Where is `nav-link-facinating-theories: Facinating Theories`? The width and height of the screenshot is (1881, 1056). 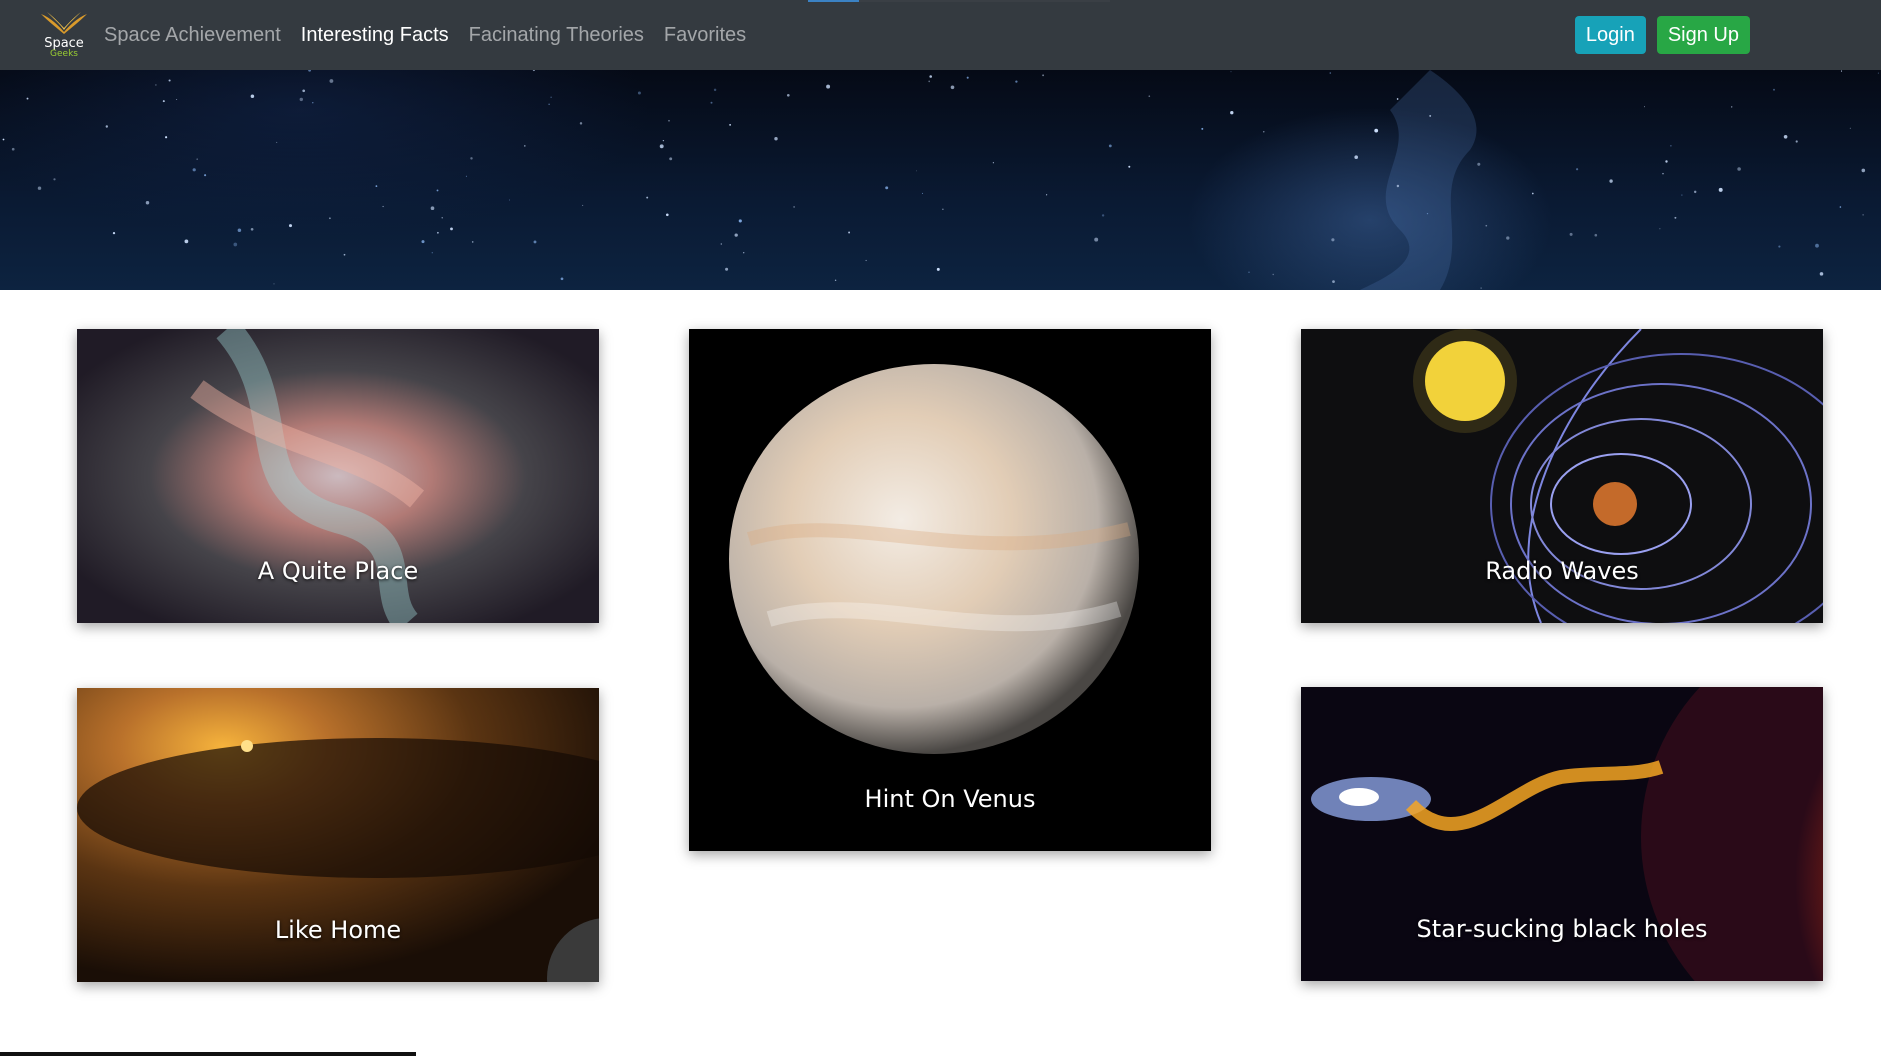
nav-link-facinating-theories: Facinating Theories is located at coordinates (556, 35).